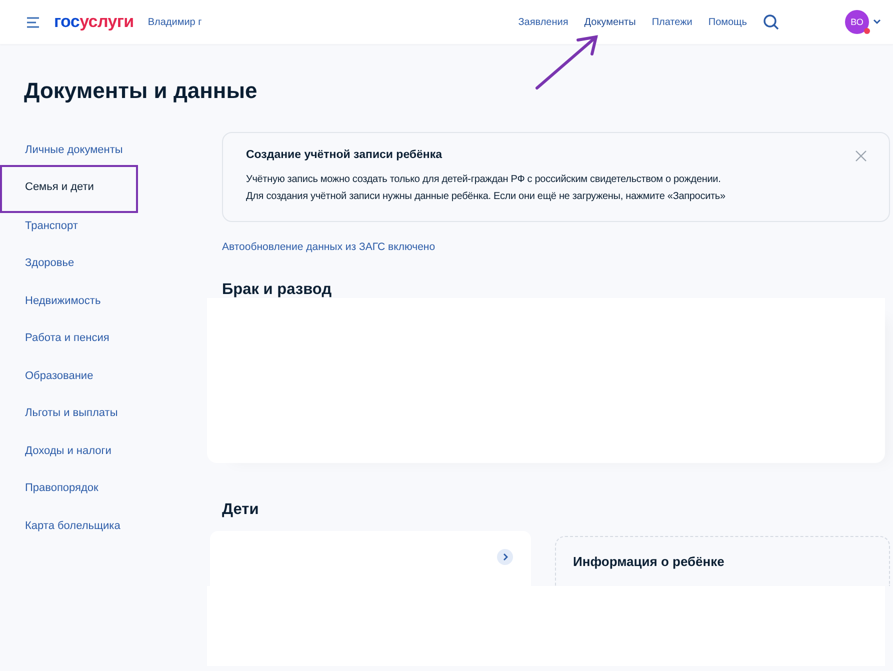 This screenshot has width=893, height=671. What do you see at coordinates (556, 247) in the screenshot?
I see `autoupdate-link: Автообновление данных из ЗАГС включено` at bounding box center [556, 247].